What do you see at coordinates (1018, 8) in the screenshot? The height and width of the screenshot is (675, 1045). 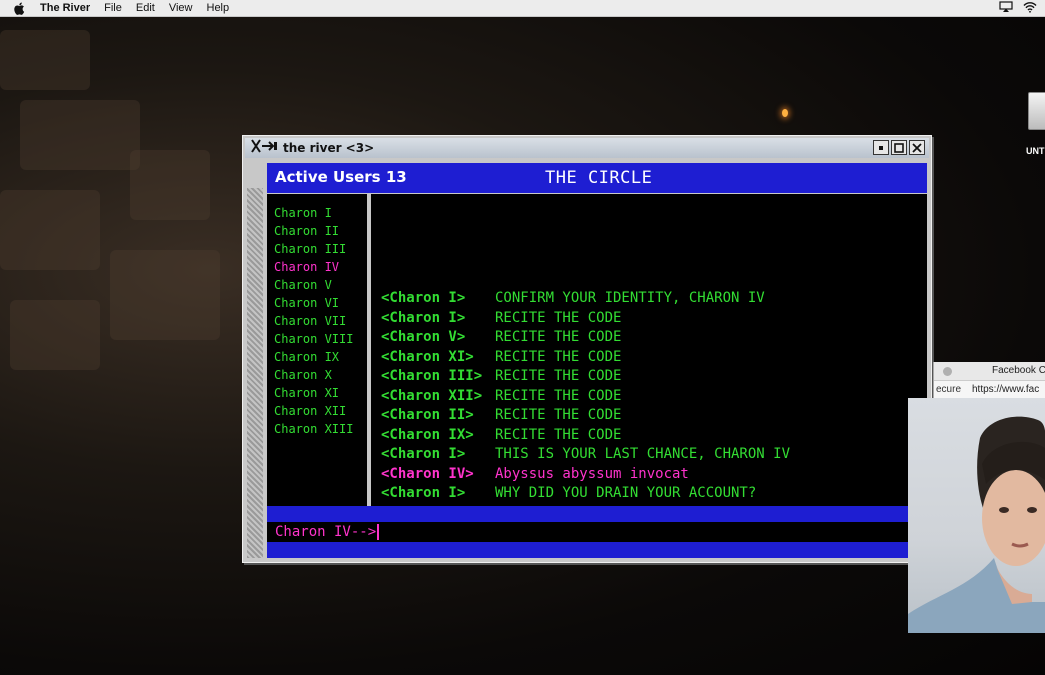 I see `status-icons` at bounding box center [1018, 8].